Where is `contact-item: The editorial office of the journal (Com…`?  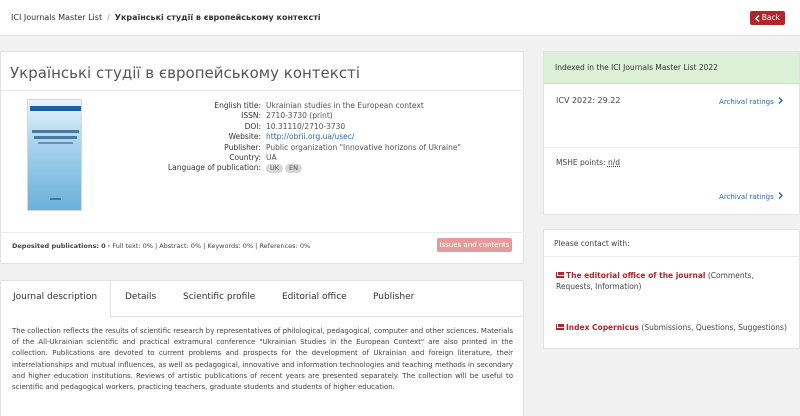 contact-item: The editorial office of the journal (Com… is located at coordinates (674, 281).